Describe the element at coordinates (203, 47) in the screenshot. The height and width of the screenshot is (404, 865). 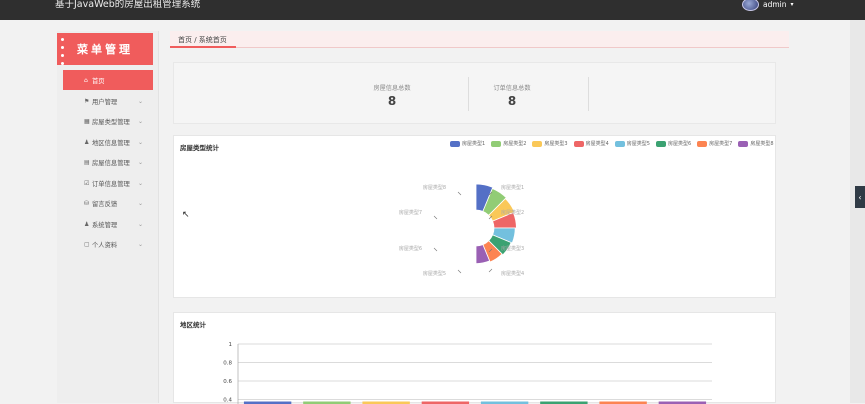
I see `breadcrumb-underline` at that location.